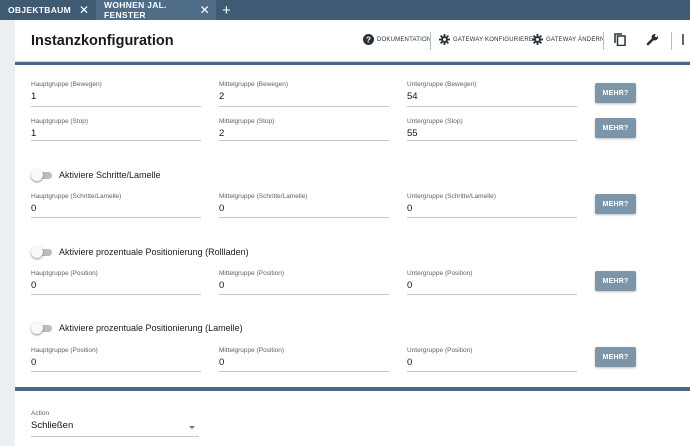  What do you see at coordinates (40, 413) in the screenshot?
I see `field-label: Action` at bounding box center [40, 413].